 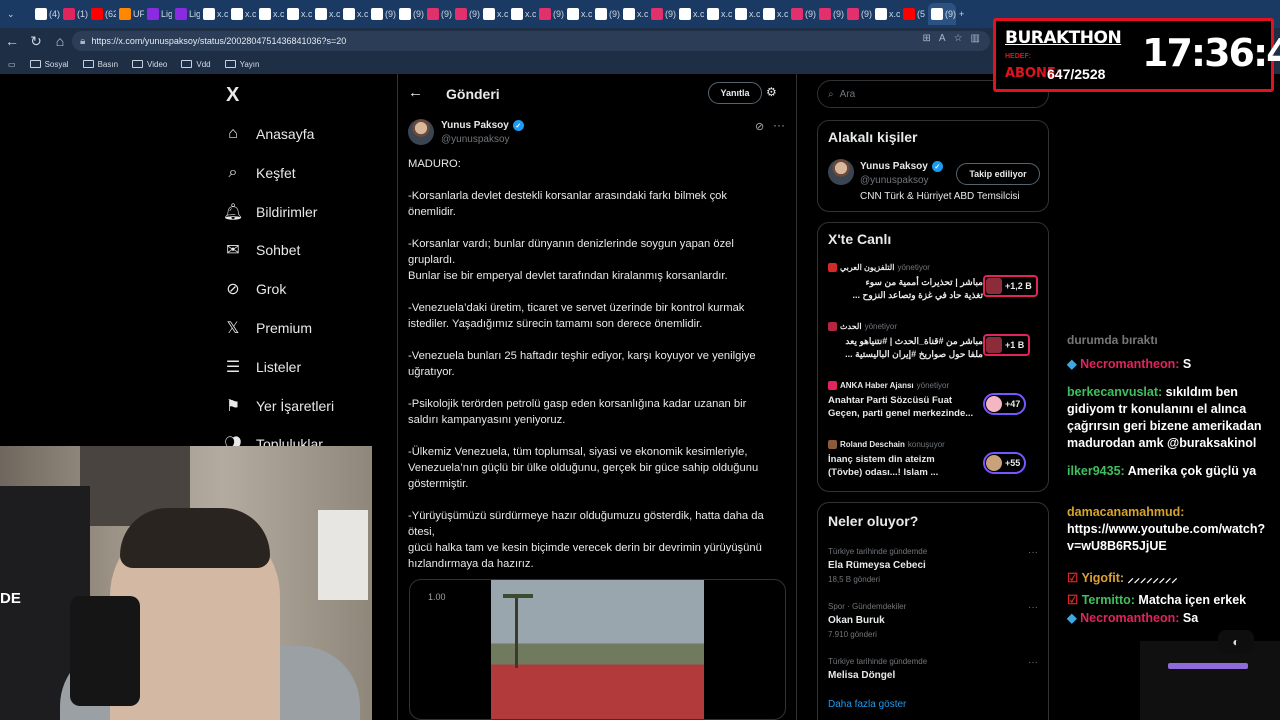 I want to click on reply-button: Yanıtla, so click(x=735, y=93).